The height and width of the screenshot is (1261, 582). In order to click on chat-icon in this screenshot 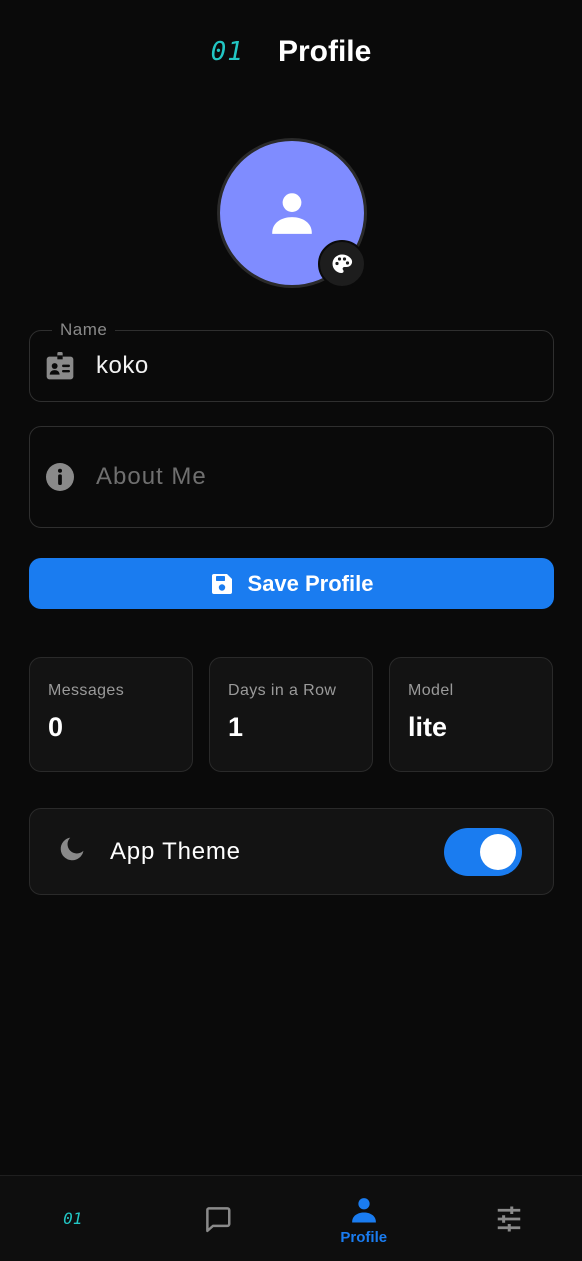, I will do `click(218, 1219)`.